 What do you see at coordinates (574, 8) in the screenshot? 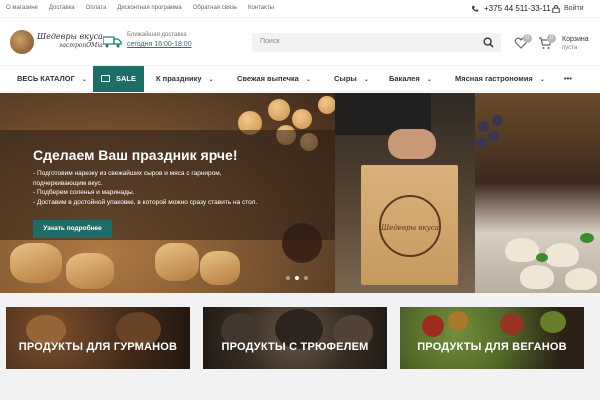
I see `login-label: Войти` at bounding box center [574, 8].